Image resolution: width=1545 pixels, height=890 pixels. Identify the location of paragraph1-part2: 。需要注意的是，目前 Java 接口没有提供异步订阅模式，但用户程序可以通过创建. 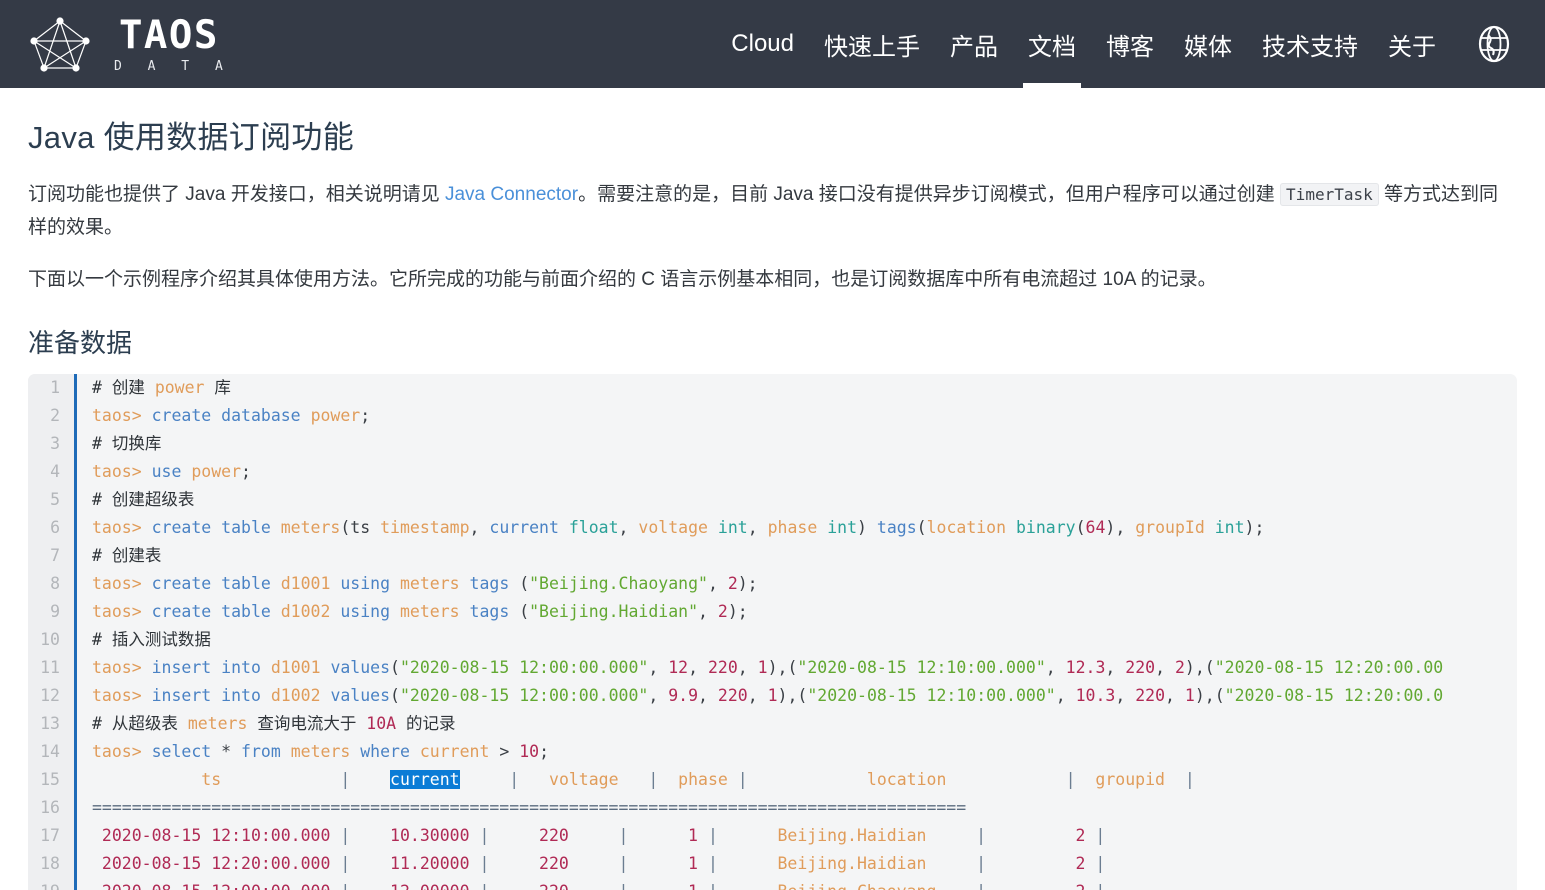
(929, 194).